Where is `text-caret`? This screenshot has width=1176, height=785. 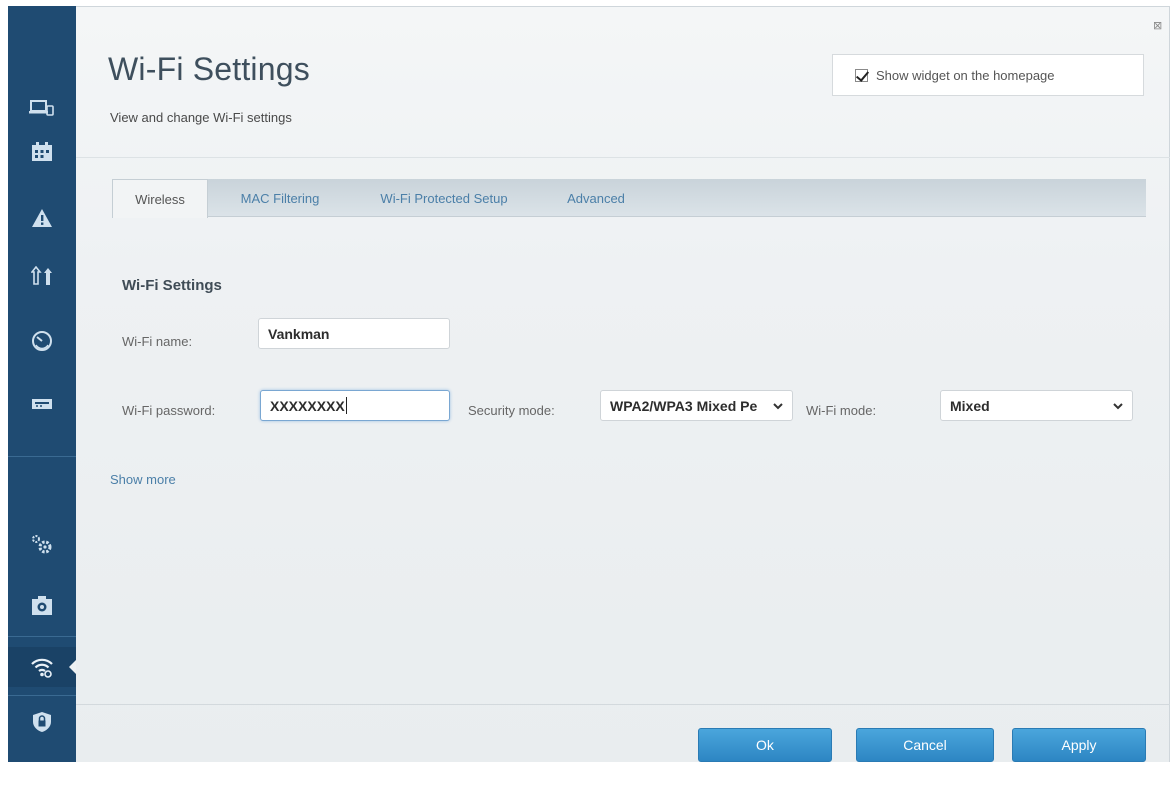 text-caret is located at coordinates (346, 405).